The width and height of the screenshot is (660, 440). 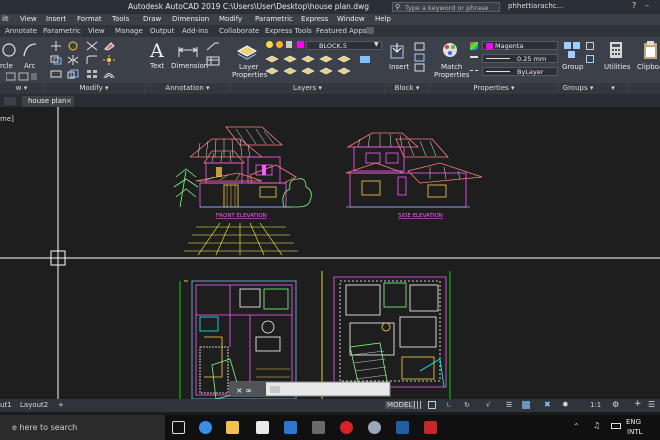 What do you see at coordinates (129, 31) in the screenshot?
I see `tab-manage: Manage` at bounding box center [129, 31].